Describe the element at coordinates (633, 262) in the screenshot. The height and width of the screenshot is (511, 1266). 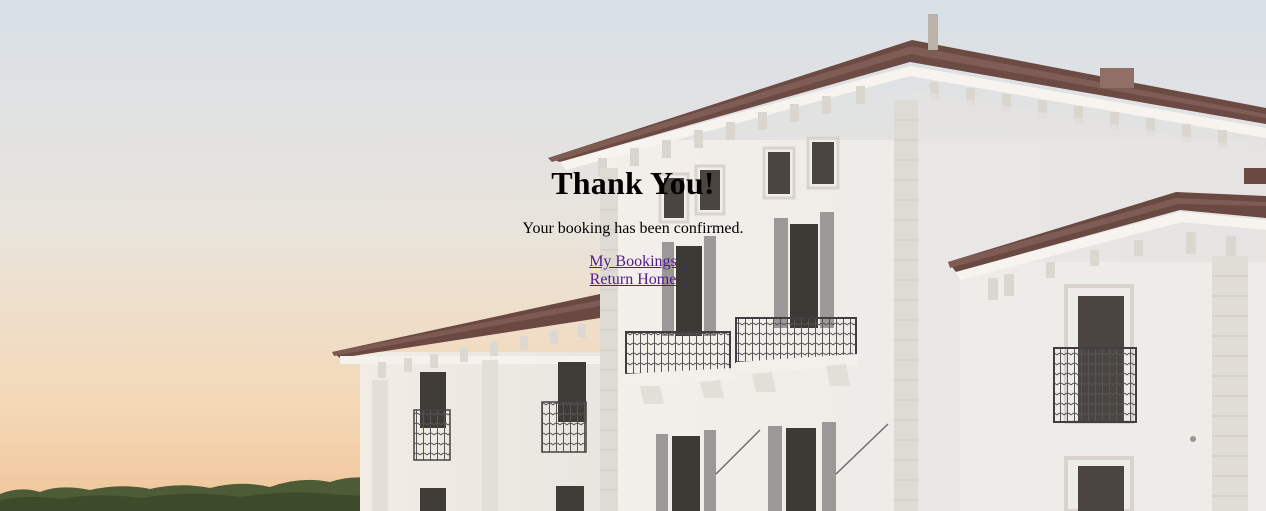
I see `my-bookings-link: My Bookings` at that location.